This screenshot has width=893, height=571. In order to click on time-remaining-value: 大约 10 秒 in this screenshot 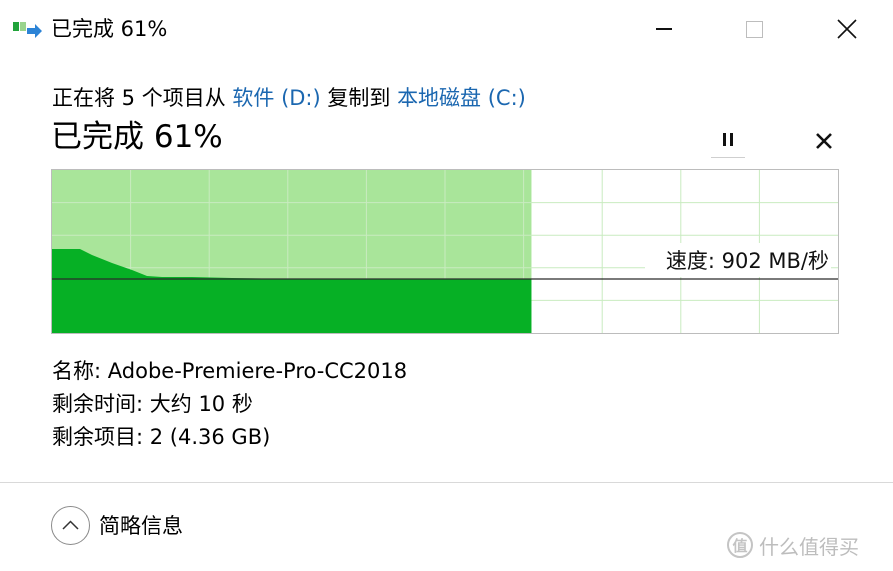, I will do `click(201, 404)`.